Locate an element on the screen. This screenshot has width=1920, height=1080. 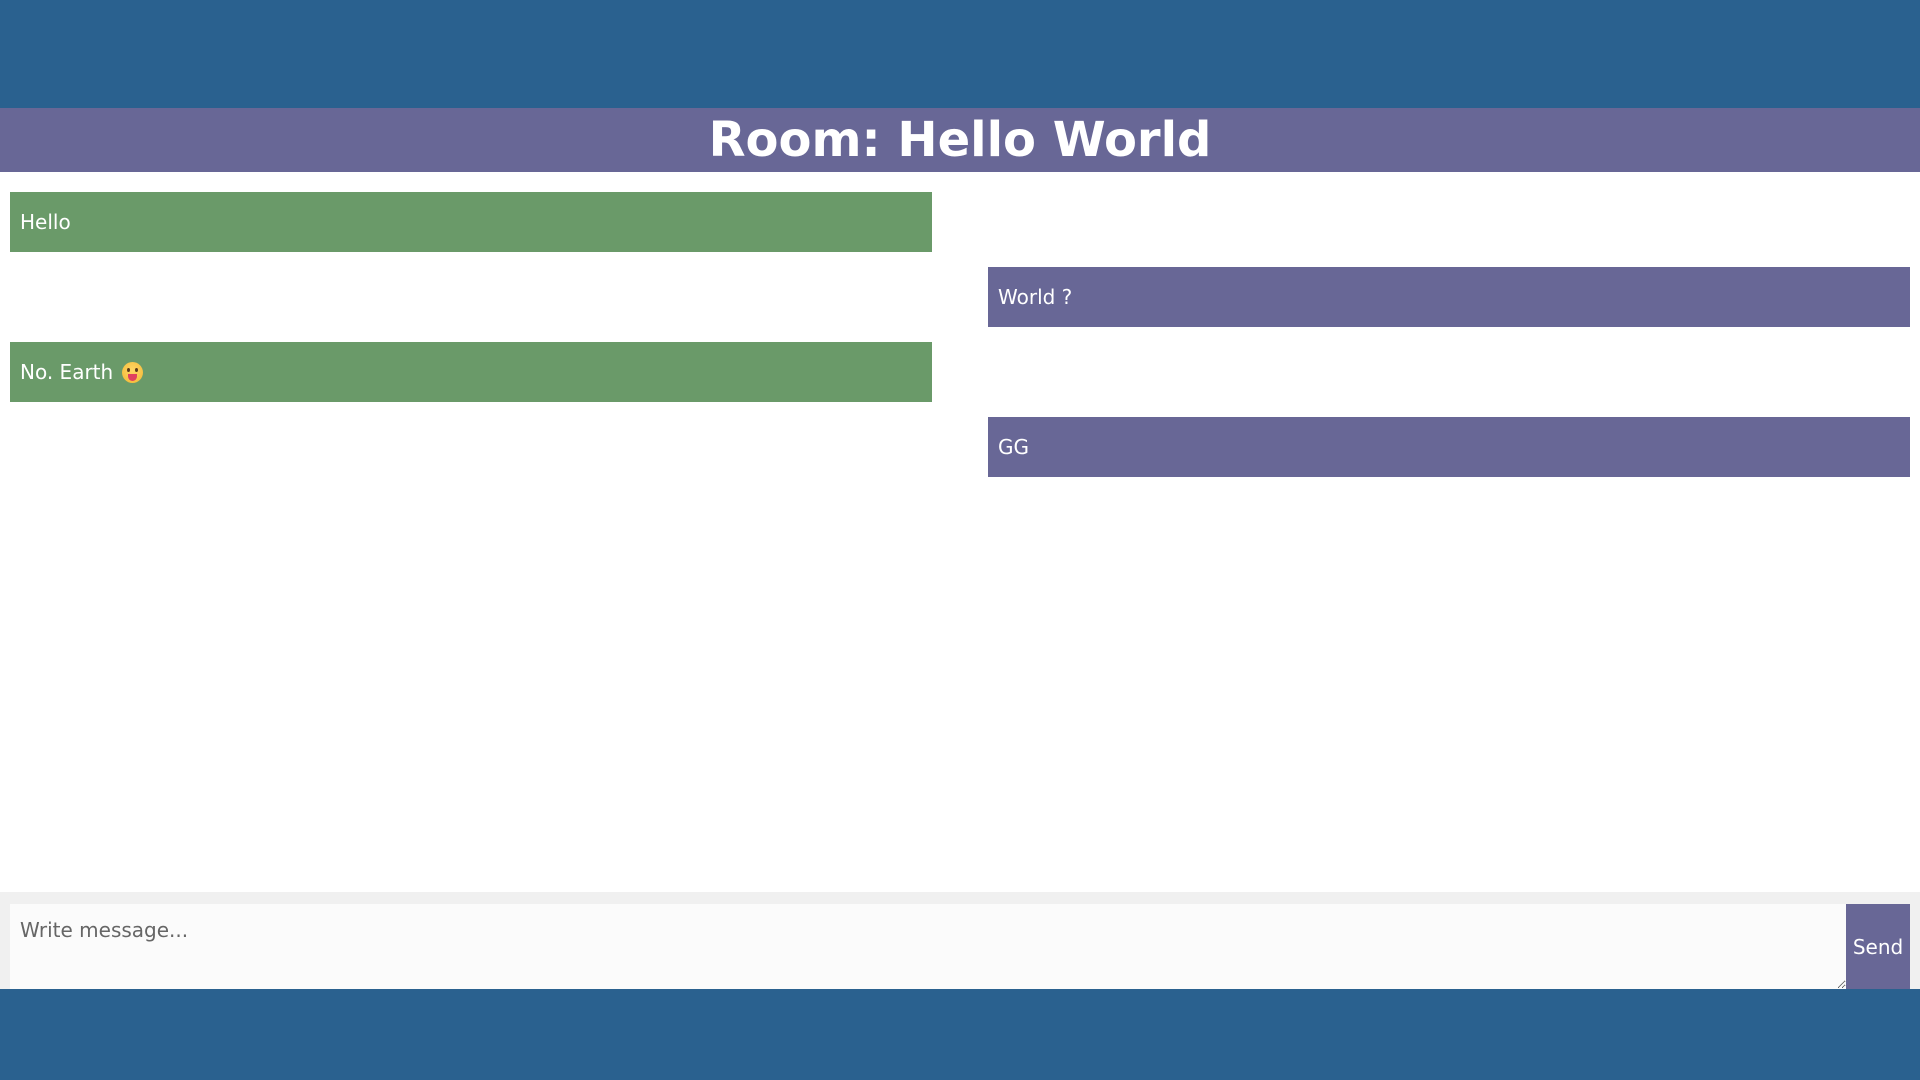
message-composer: Send is located at coordinates (960, 940).